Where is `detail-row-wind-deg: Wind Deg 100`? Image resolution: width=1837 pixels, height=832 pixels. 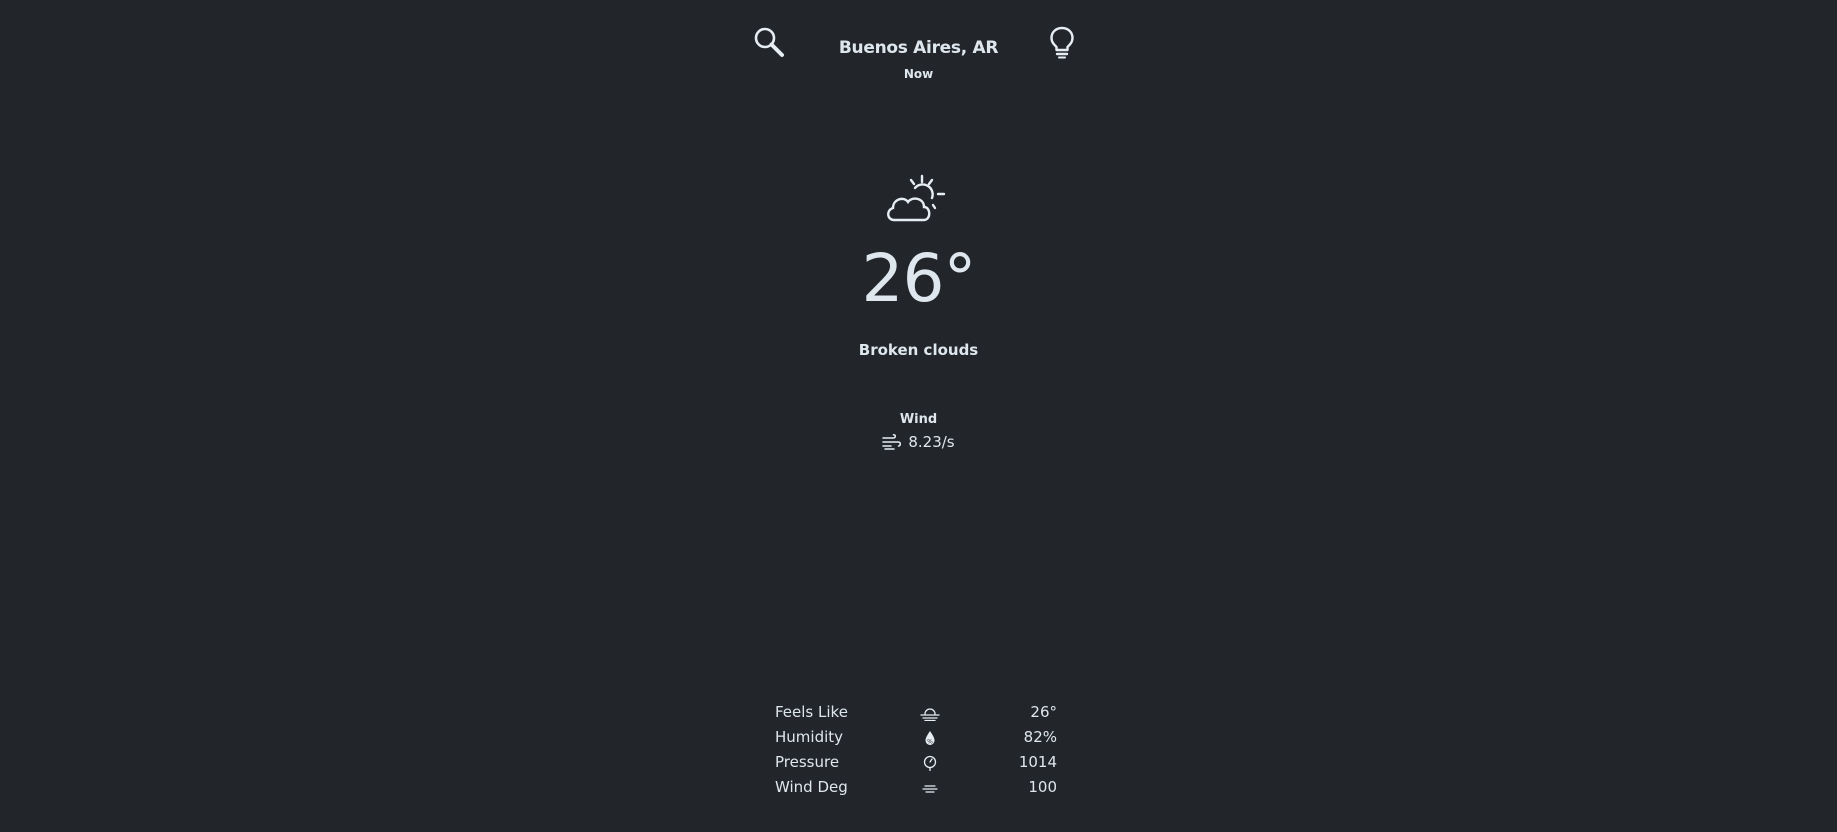 detail-row-wind-deg: Wind Deg 100 is located at coordinates (916, 787).